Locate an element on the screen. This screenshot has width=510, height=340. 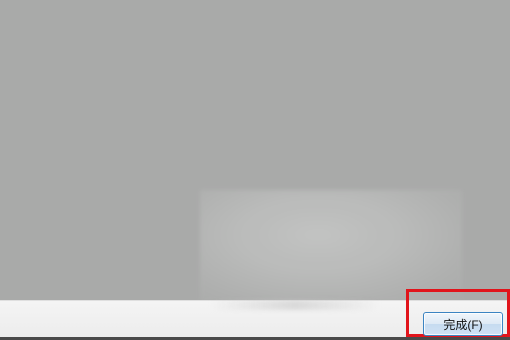
finish-button: 完成(F) is located at coordinates (463, 324).